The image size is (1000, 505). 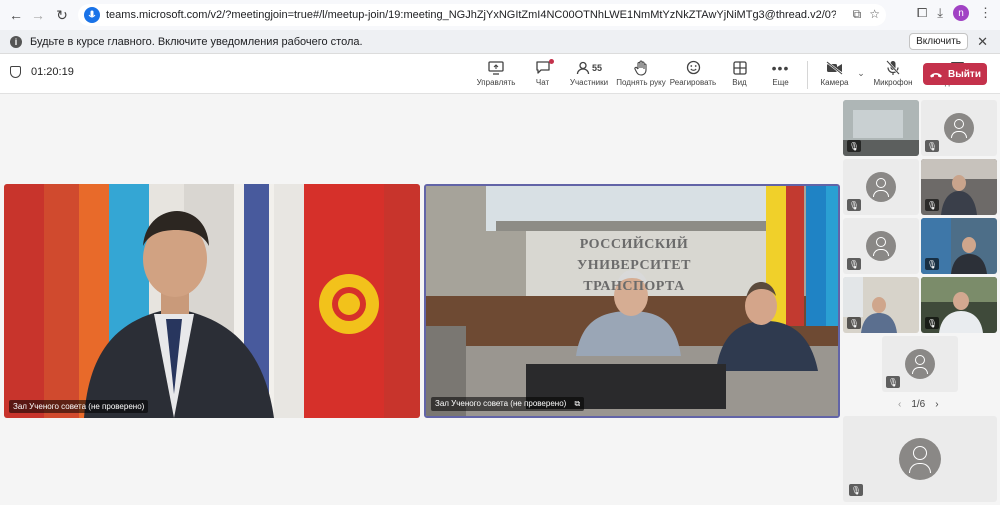 What do you see at coordinates (496, 67) in the screenshot?
I see `share-screen-icon` at bounding box center [496, 67].